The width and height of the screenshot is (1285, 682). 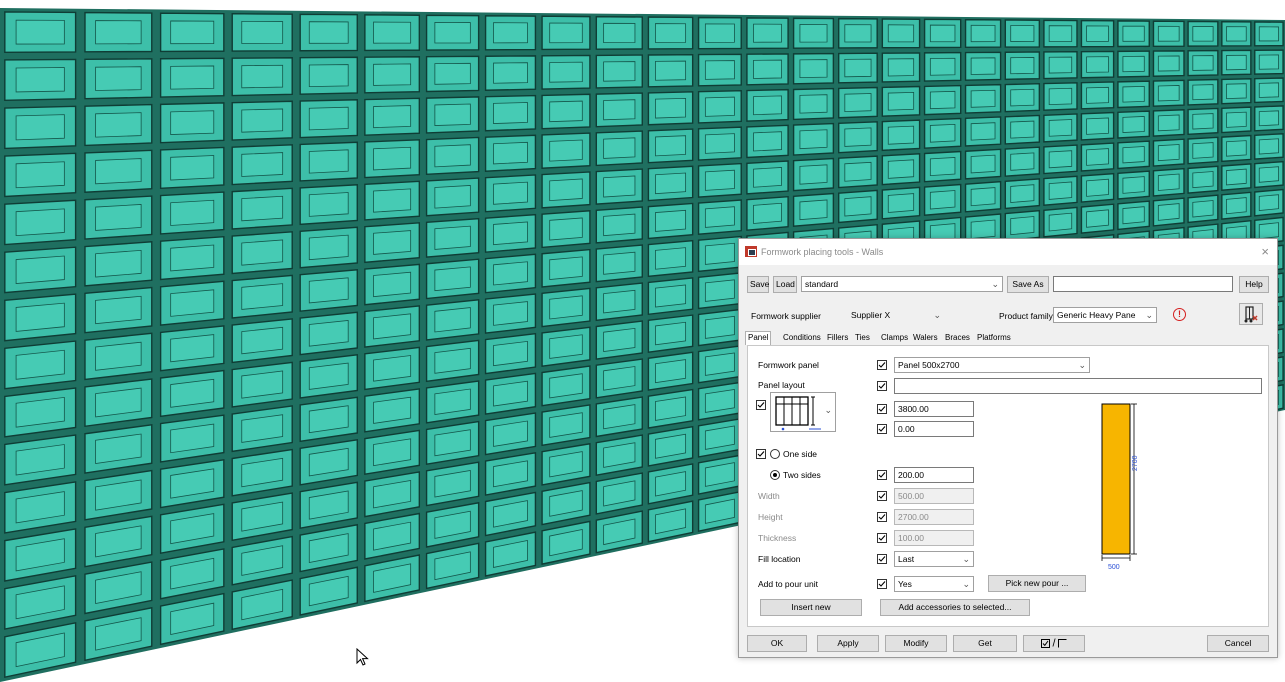 I want to click on dialog-titlebar: Formwork placing tools - Walls ×, so click(x=1008, y=252).